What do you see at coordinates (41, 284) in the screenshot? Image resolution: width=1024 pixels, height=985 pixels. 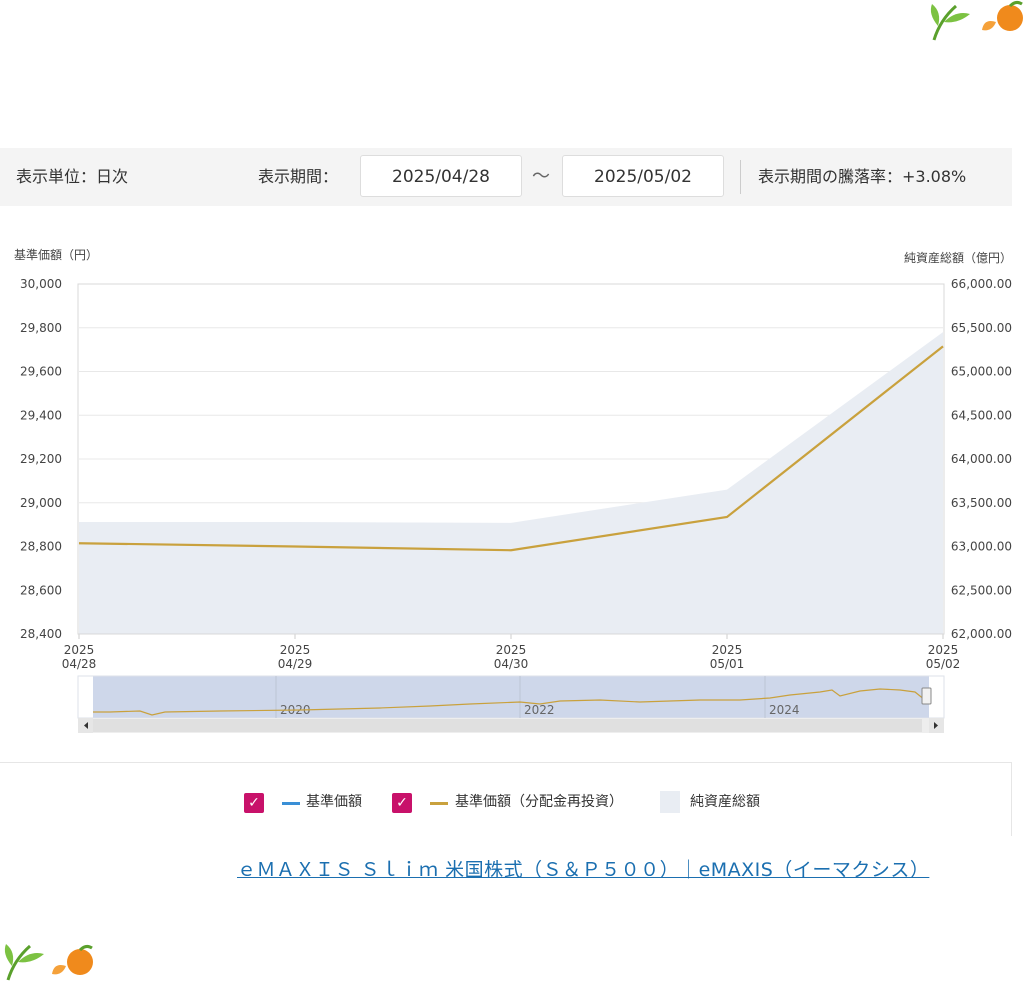 I see `y-left-tick-label: 30,000` at bounding box center [41, 284].